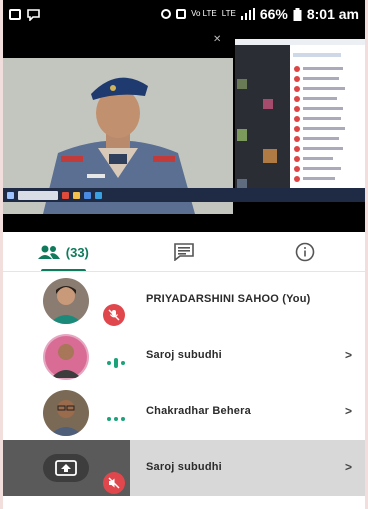 Image resolution: width=368 pixels, height=509 pixels. I want to click on mic-off-icon, so click(114, 315).